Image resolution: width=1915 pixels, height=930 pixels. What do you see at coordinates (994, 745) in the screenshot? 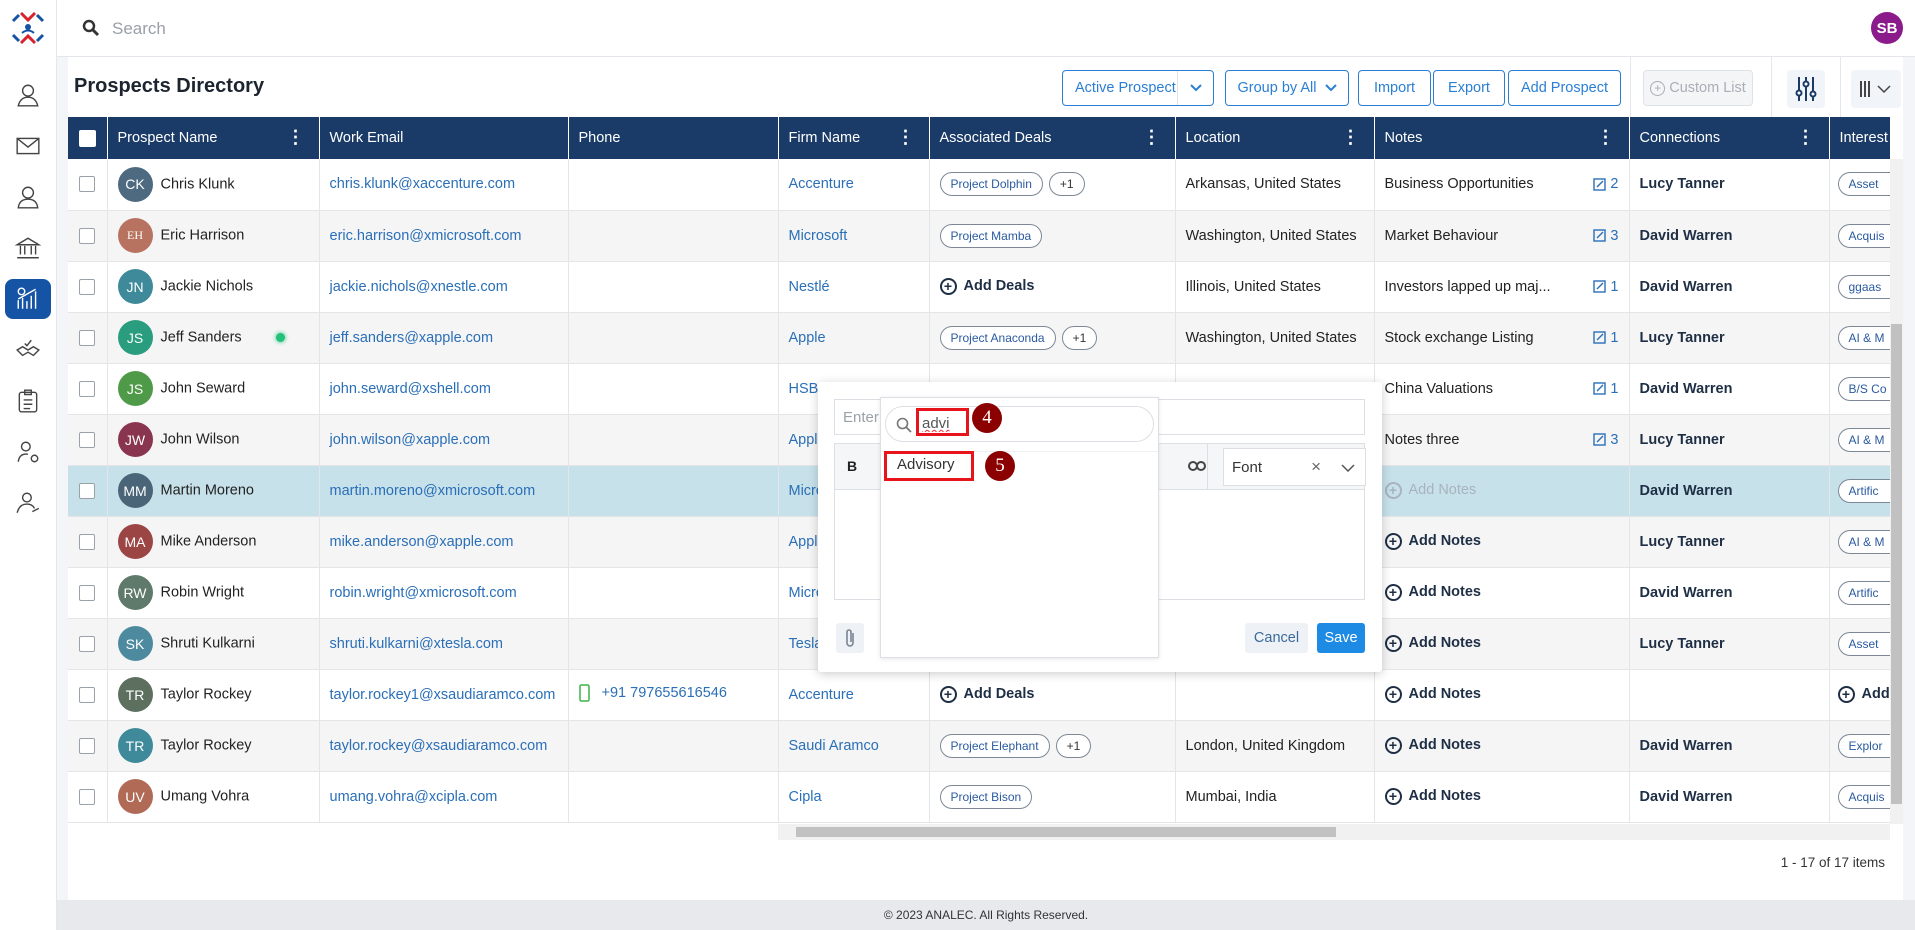
I see `deal-chip: Project Elephant` at bounding box center [994, 745].